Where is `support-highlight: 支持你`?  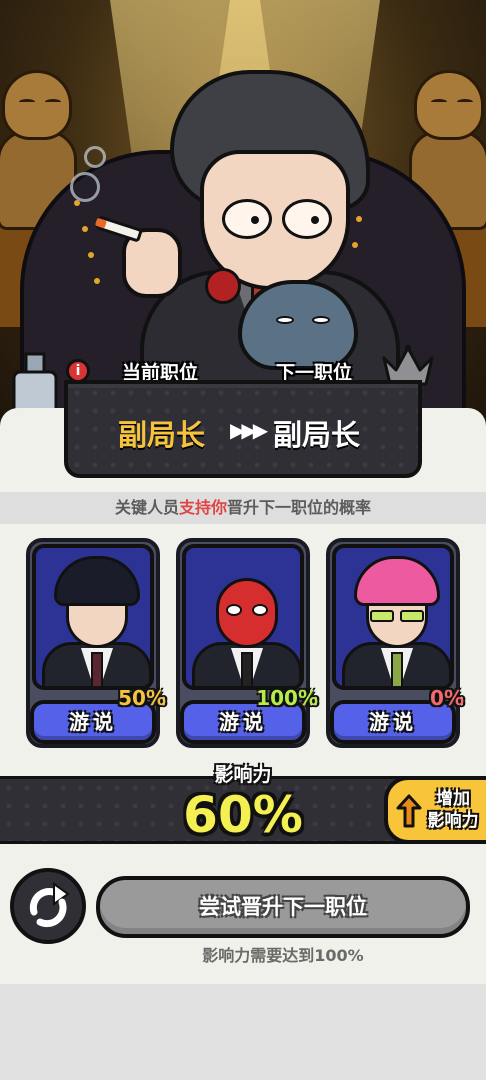
support-highlight: 支持你 is located at coordinates (202, 507).